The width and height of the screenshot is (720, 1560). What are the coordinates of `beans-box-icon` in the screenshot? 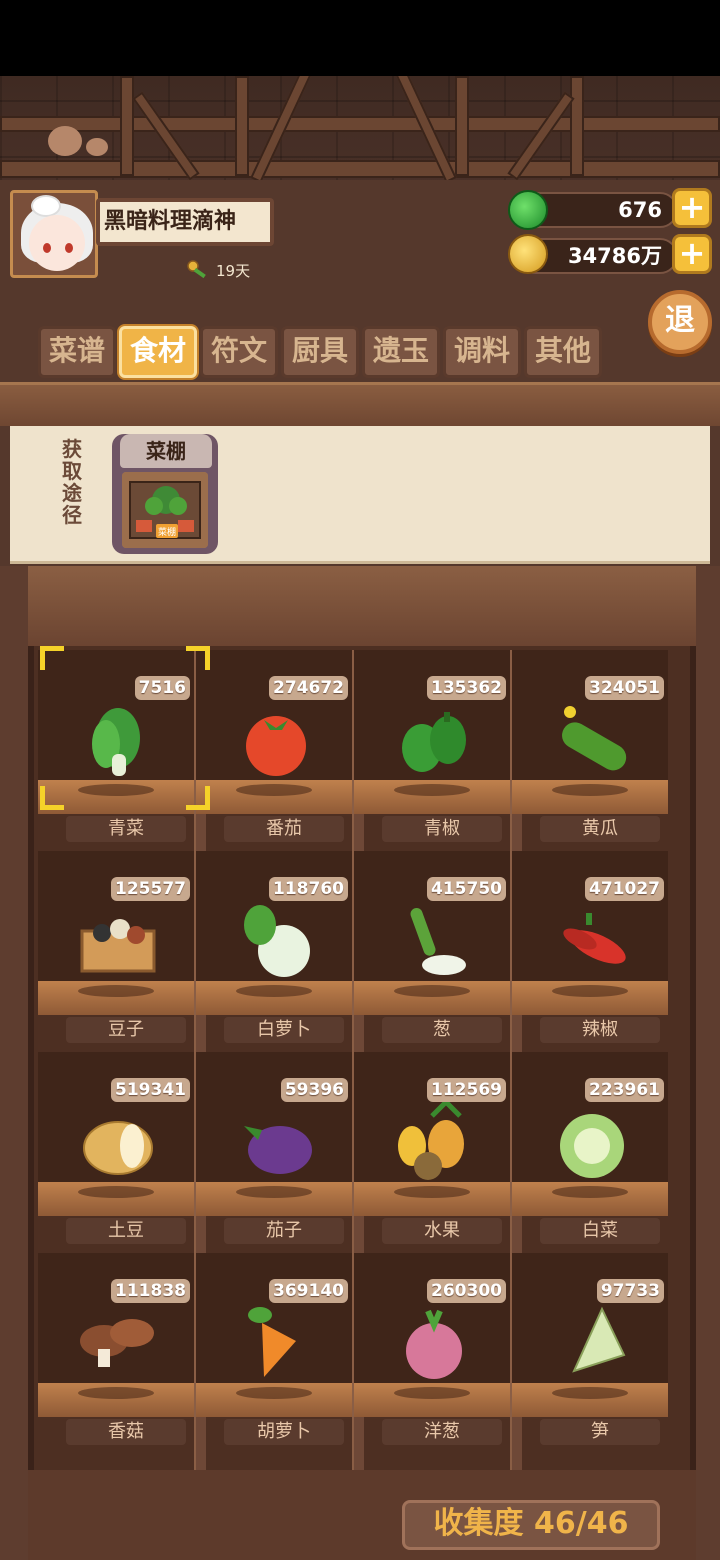 It's located at (118, 941).